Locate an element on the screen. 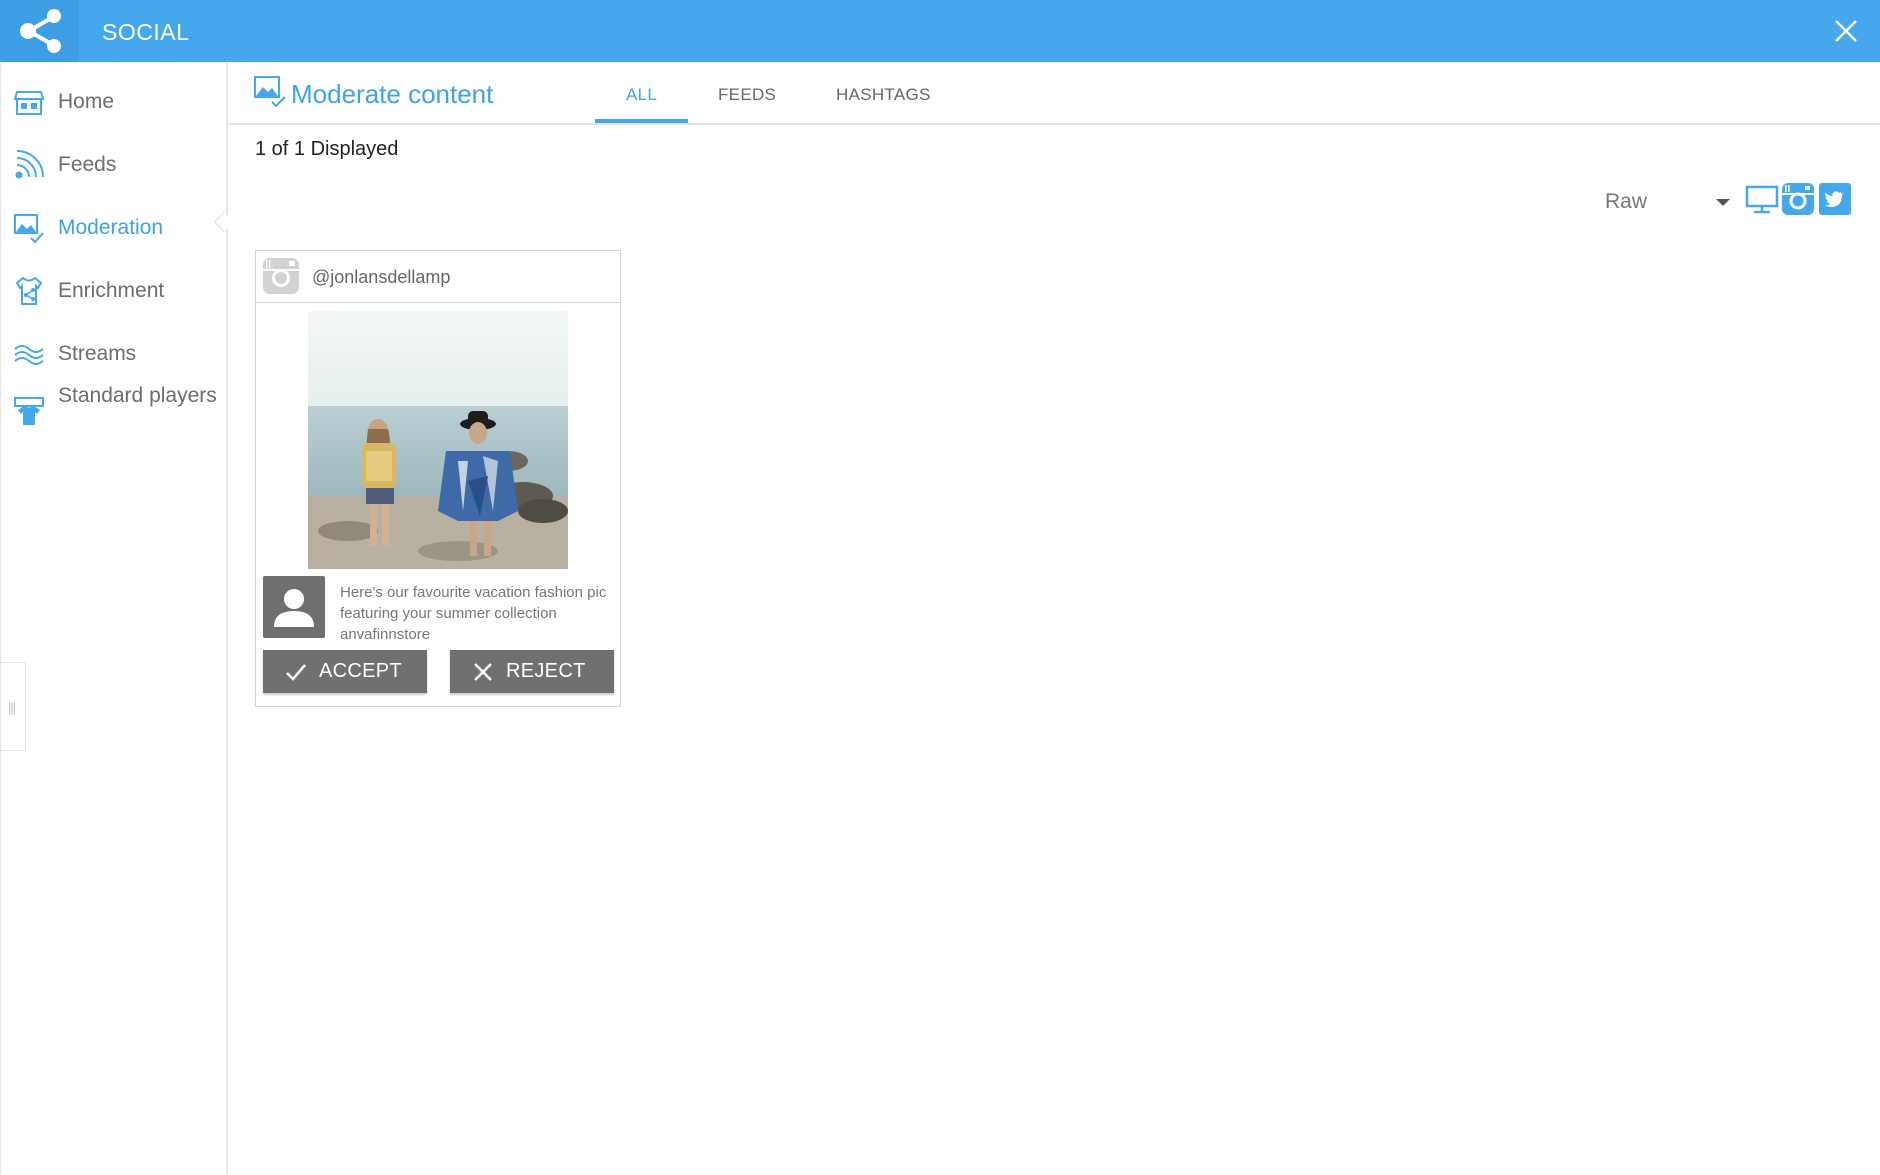 The width and height of the screenshot is (1880, 1175). sidebar-collapse-handle: ||| is located at coordinates (13, 706).